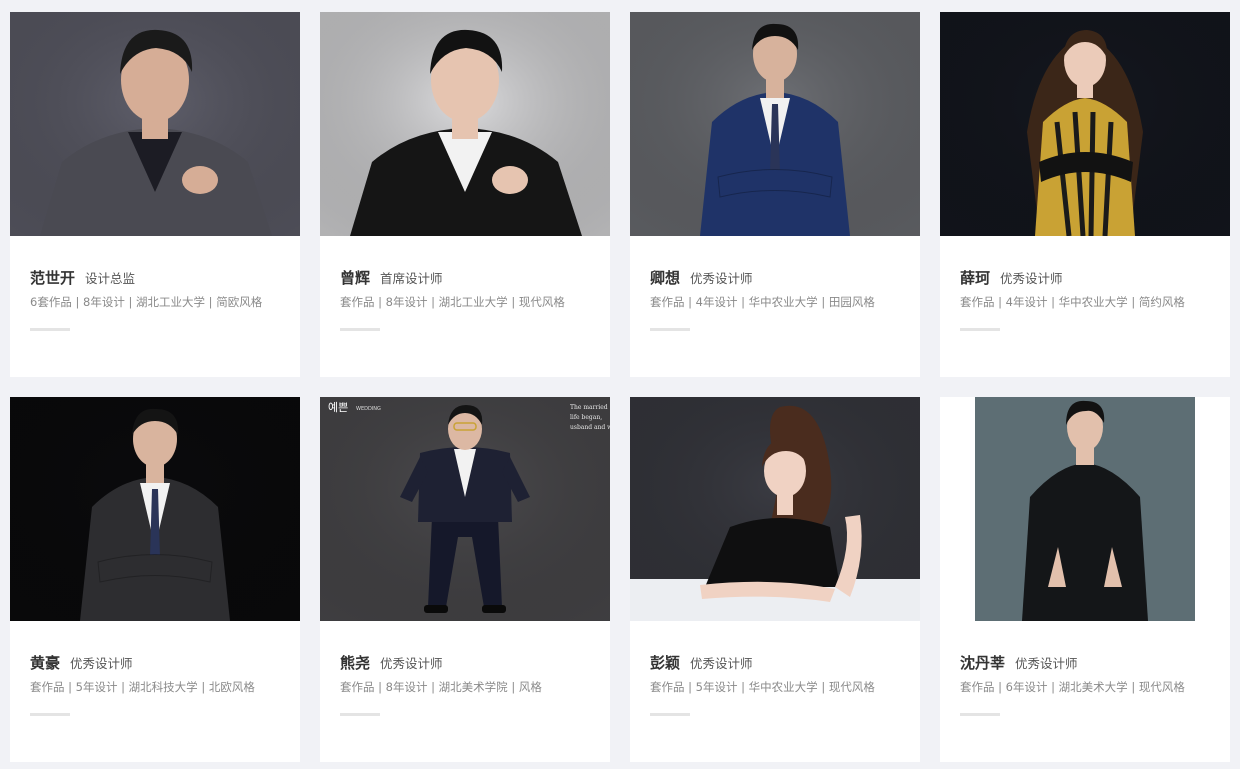 The height and width of the screenshot is (769, 1240). What do you see at coordinates (142, 687) in the screenshot?
I see `designer-meta: 套作品 | 5年设计 | 湖北科技大学 | 北欧风格` at bounding box center [142, 687].